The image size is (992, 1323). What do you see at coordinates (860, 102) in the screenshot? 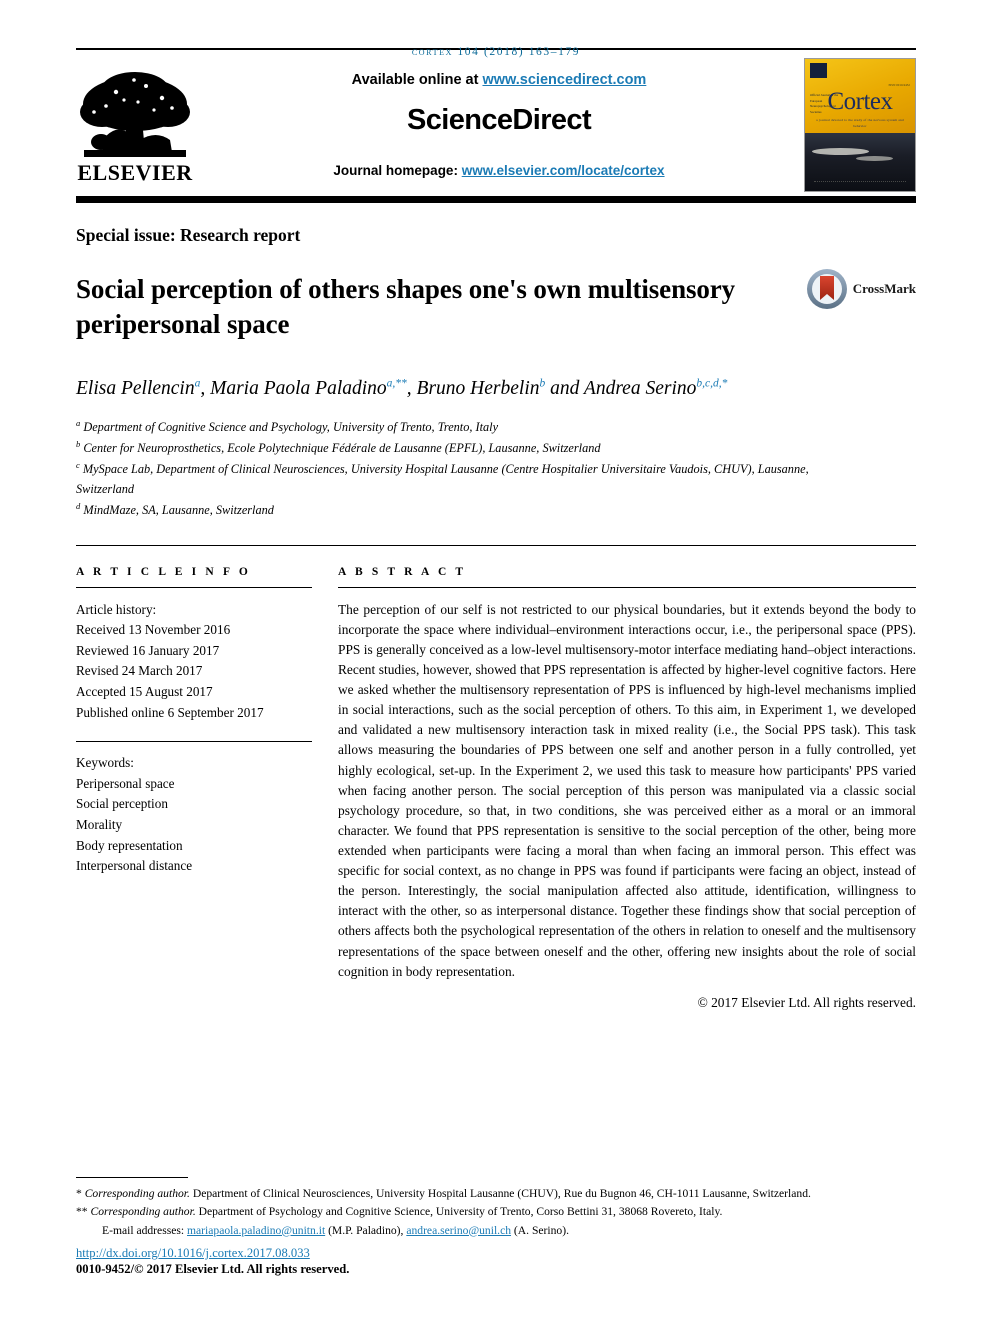
I see `cover-journal-title: Cortex` at bounding box center [860, 102].